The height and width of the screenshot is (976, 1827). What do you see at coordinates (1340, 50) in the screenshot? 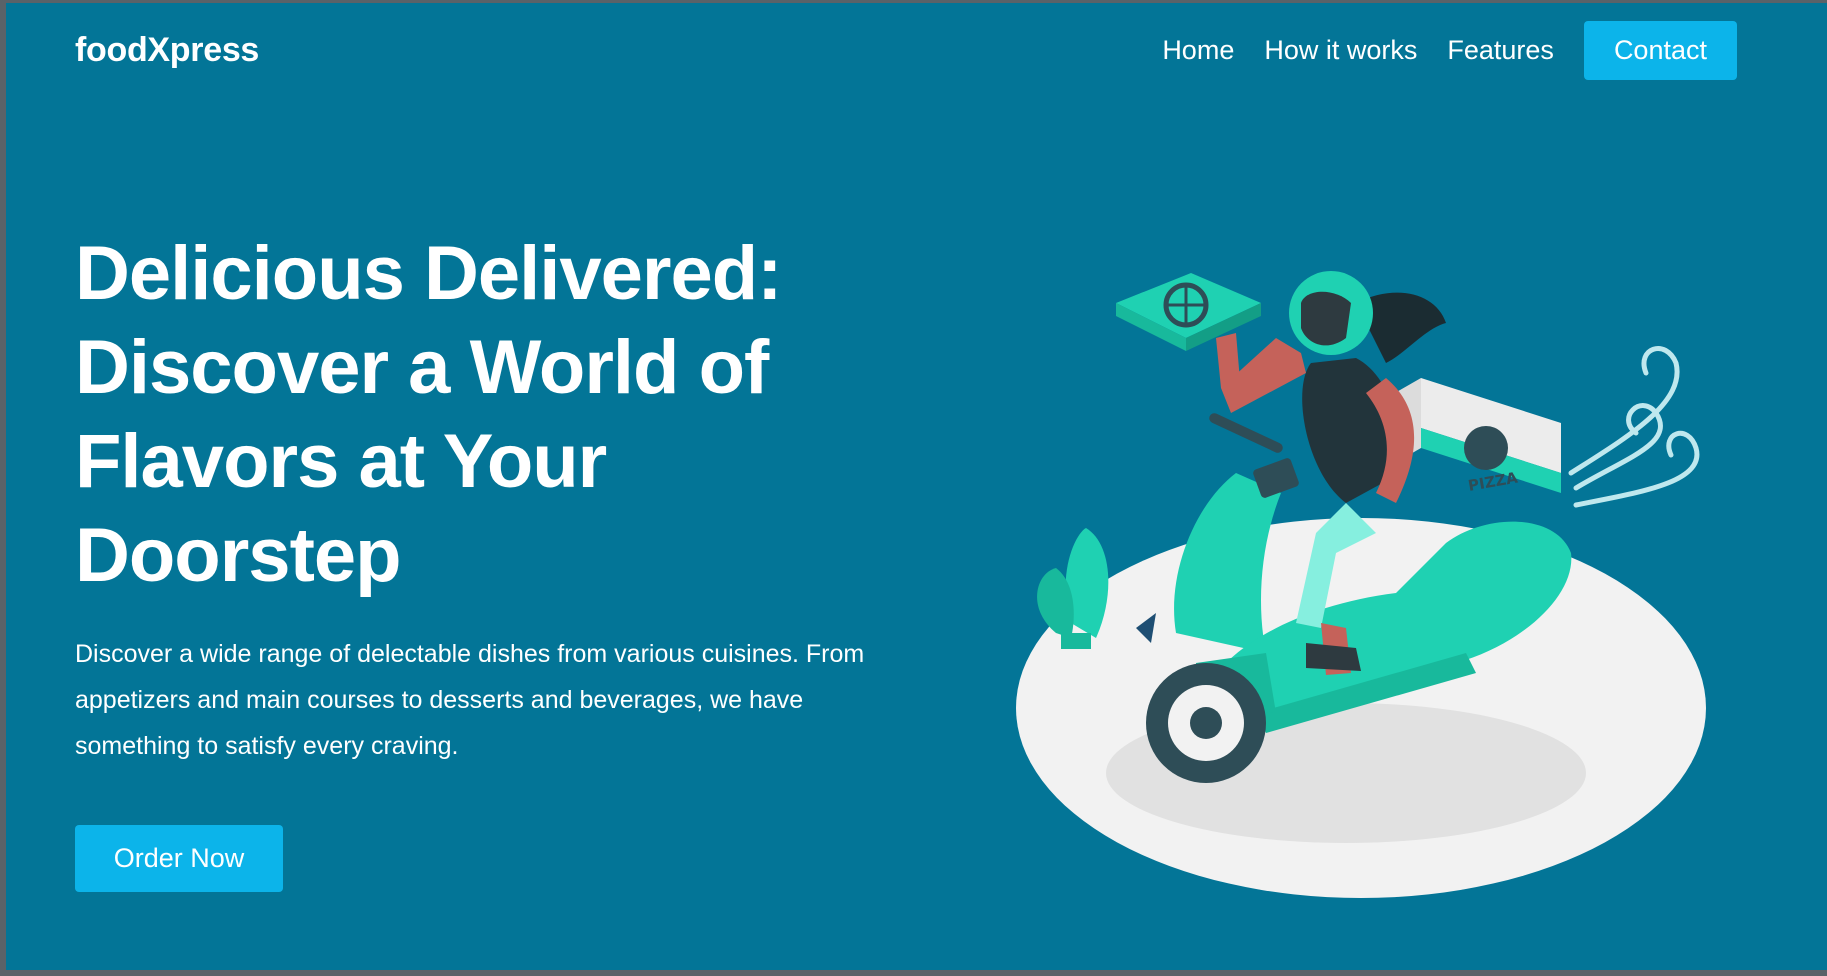
I see `nav-how-it-works-link: How it works` at bounding box center [1340, 50].